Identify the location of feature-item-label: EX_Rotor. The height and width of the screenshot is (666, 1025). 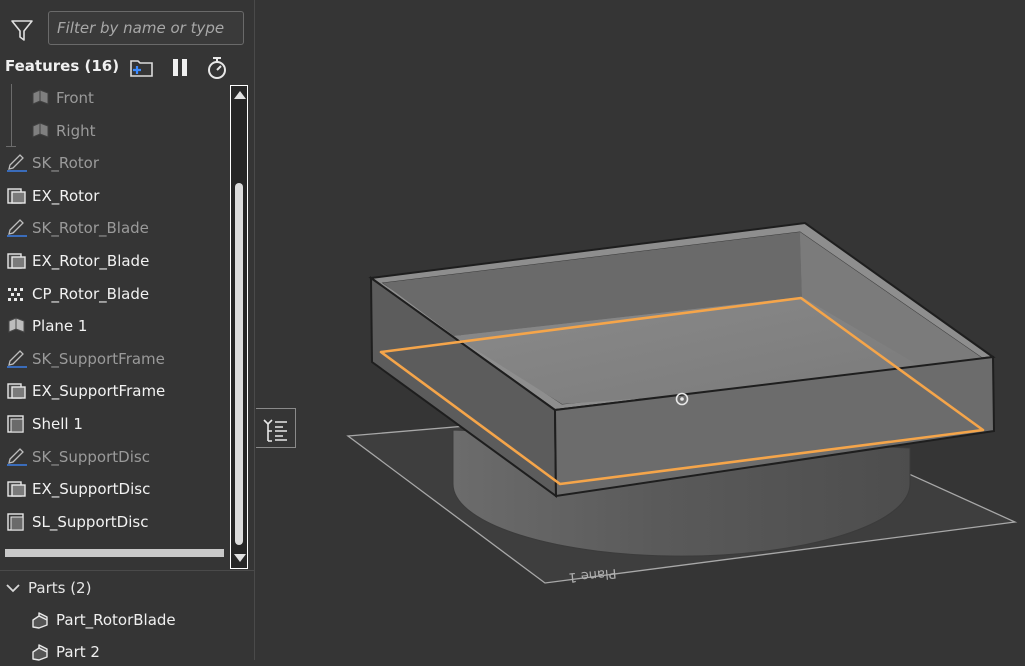
(66, 195).